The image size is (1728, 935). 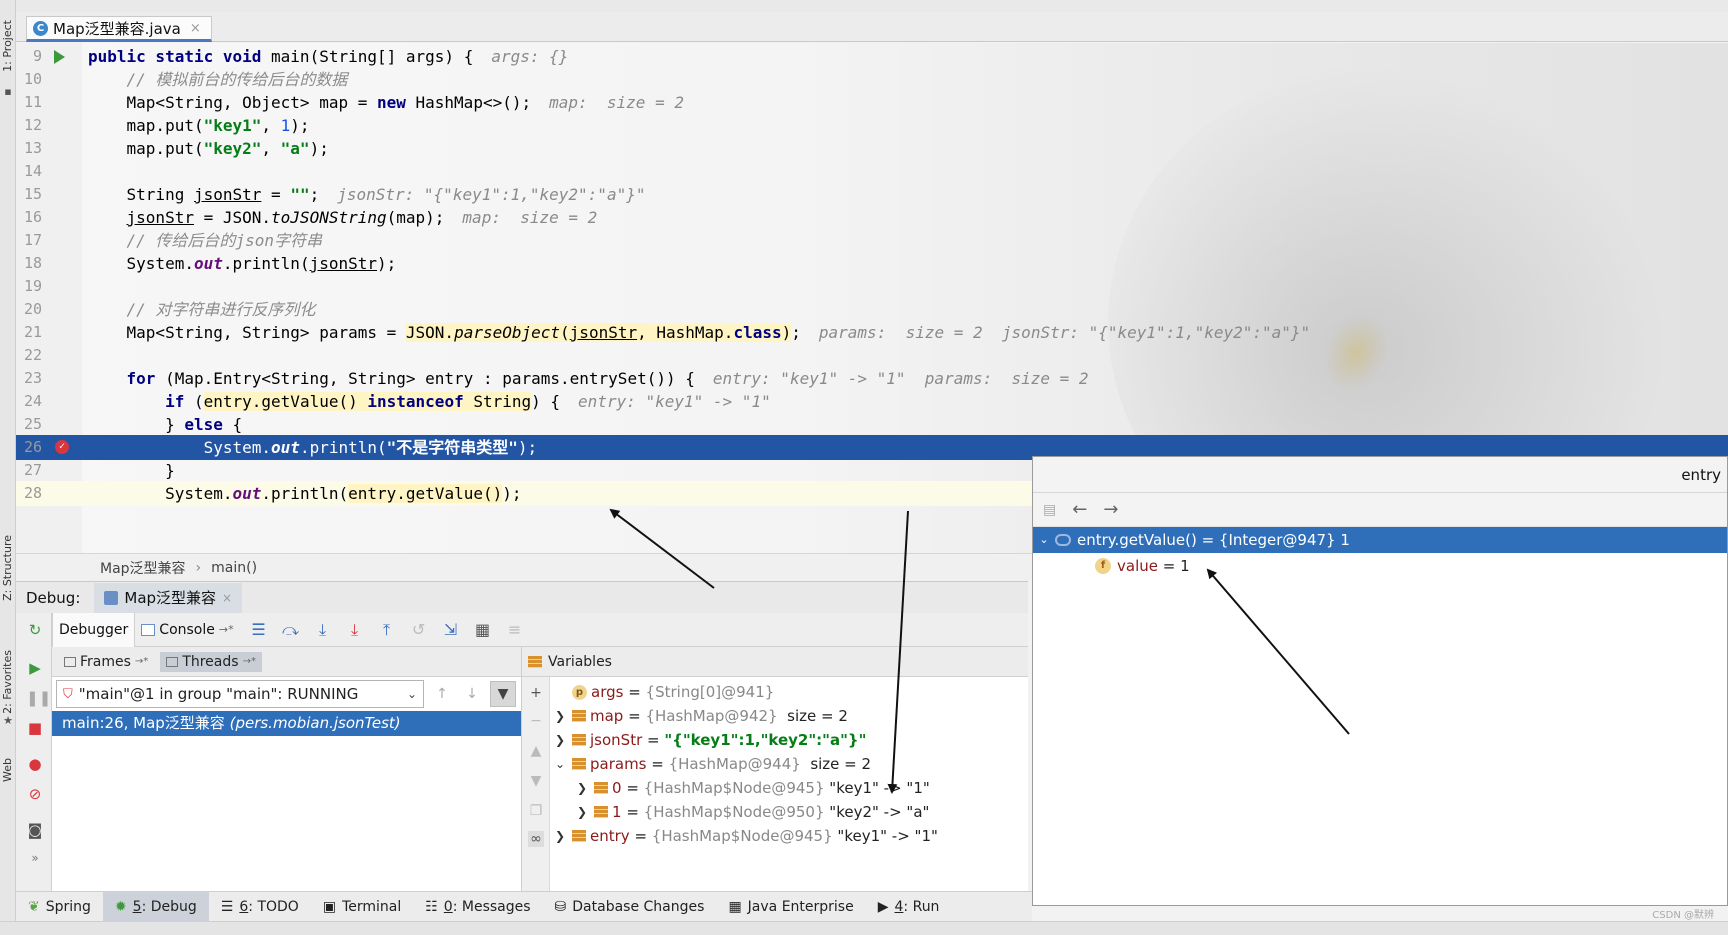 What do you see at coordinates (515, 630) in the screenshot?
I see `trace-icon: ≡` at bounding box center [515, 630].